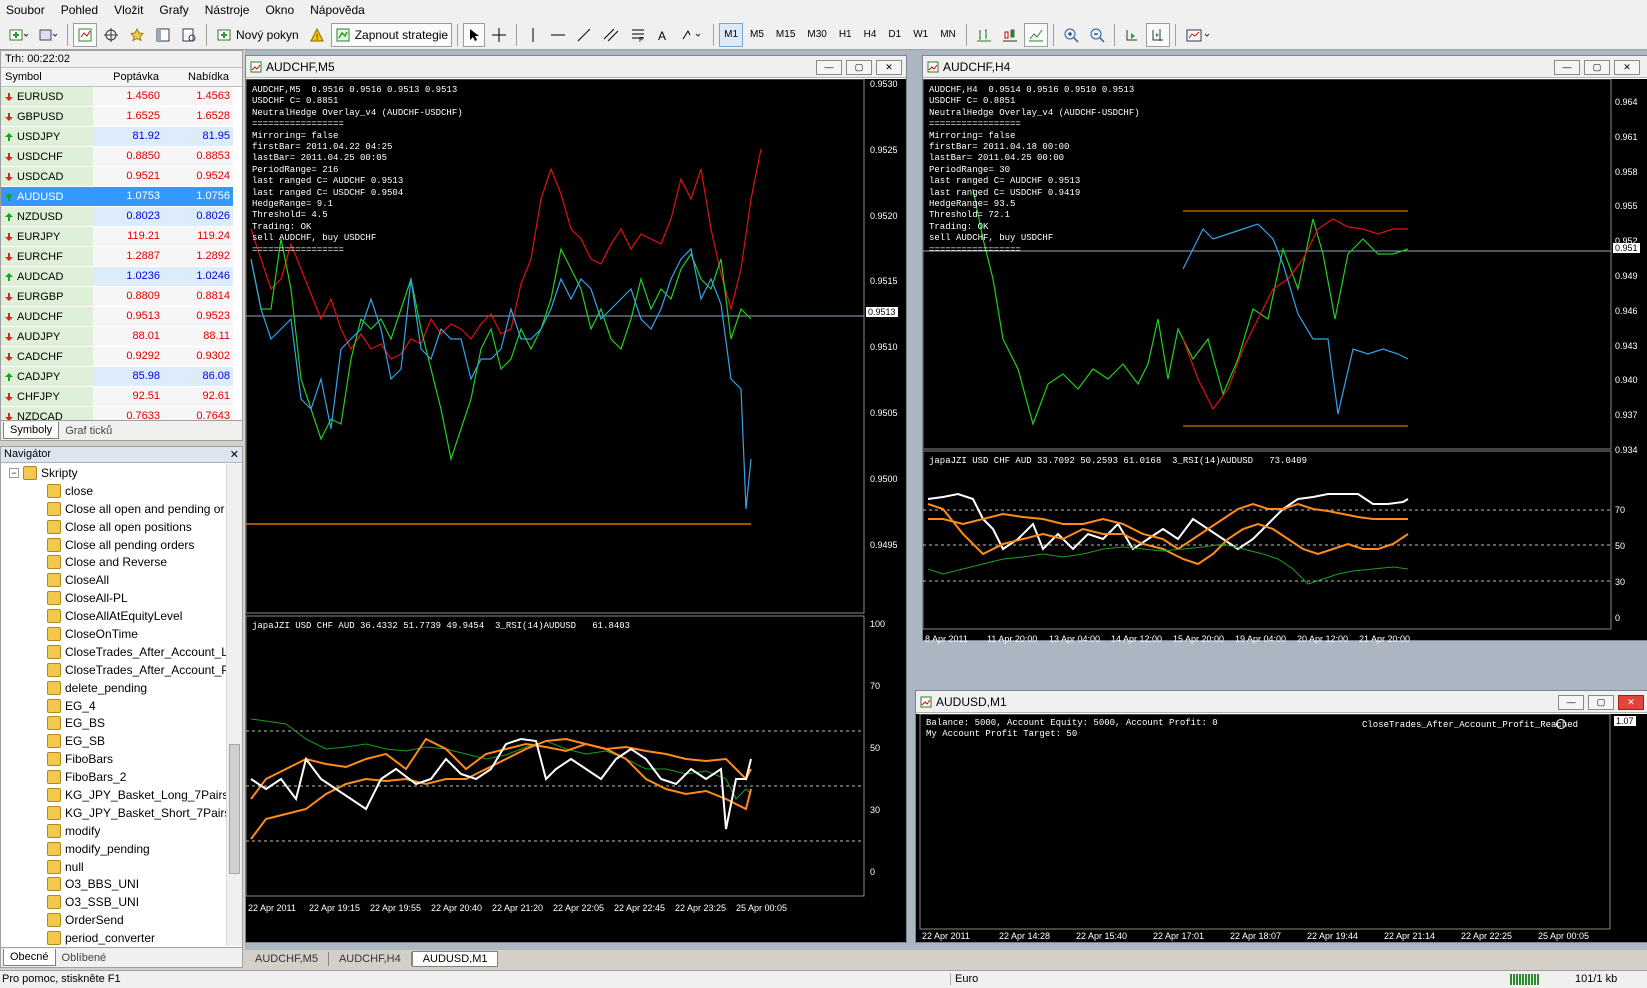 The image size is (1647, 988). I want to click on script-item: period_converter, so click(114, 937).